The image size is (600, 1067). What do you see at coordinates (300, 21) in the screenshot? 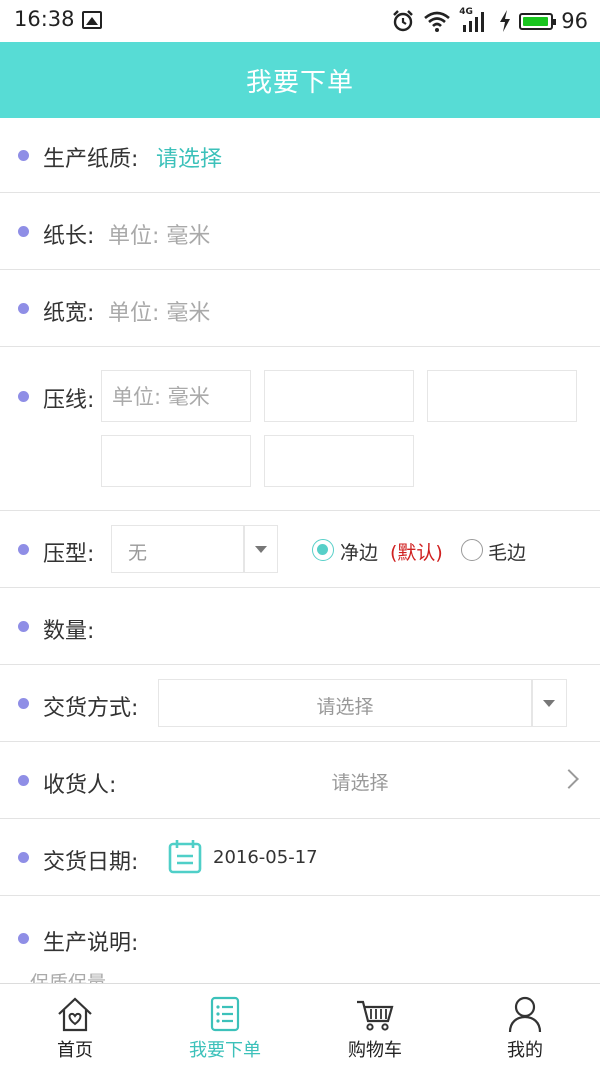
I see `status-bar: 16:38 4G 96` at bounding box center [300, 21].